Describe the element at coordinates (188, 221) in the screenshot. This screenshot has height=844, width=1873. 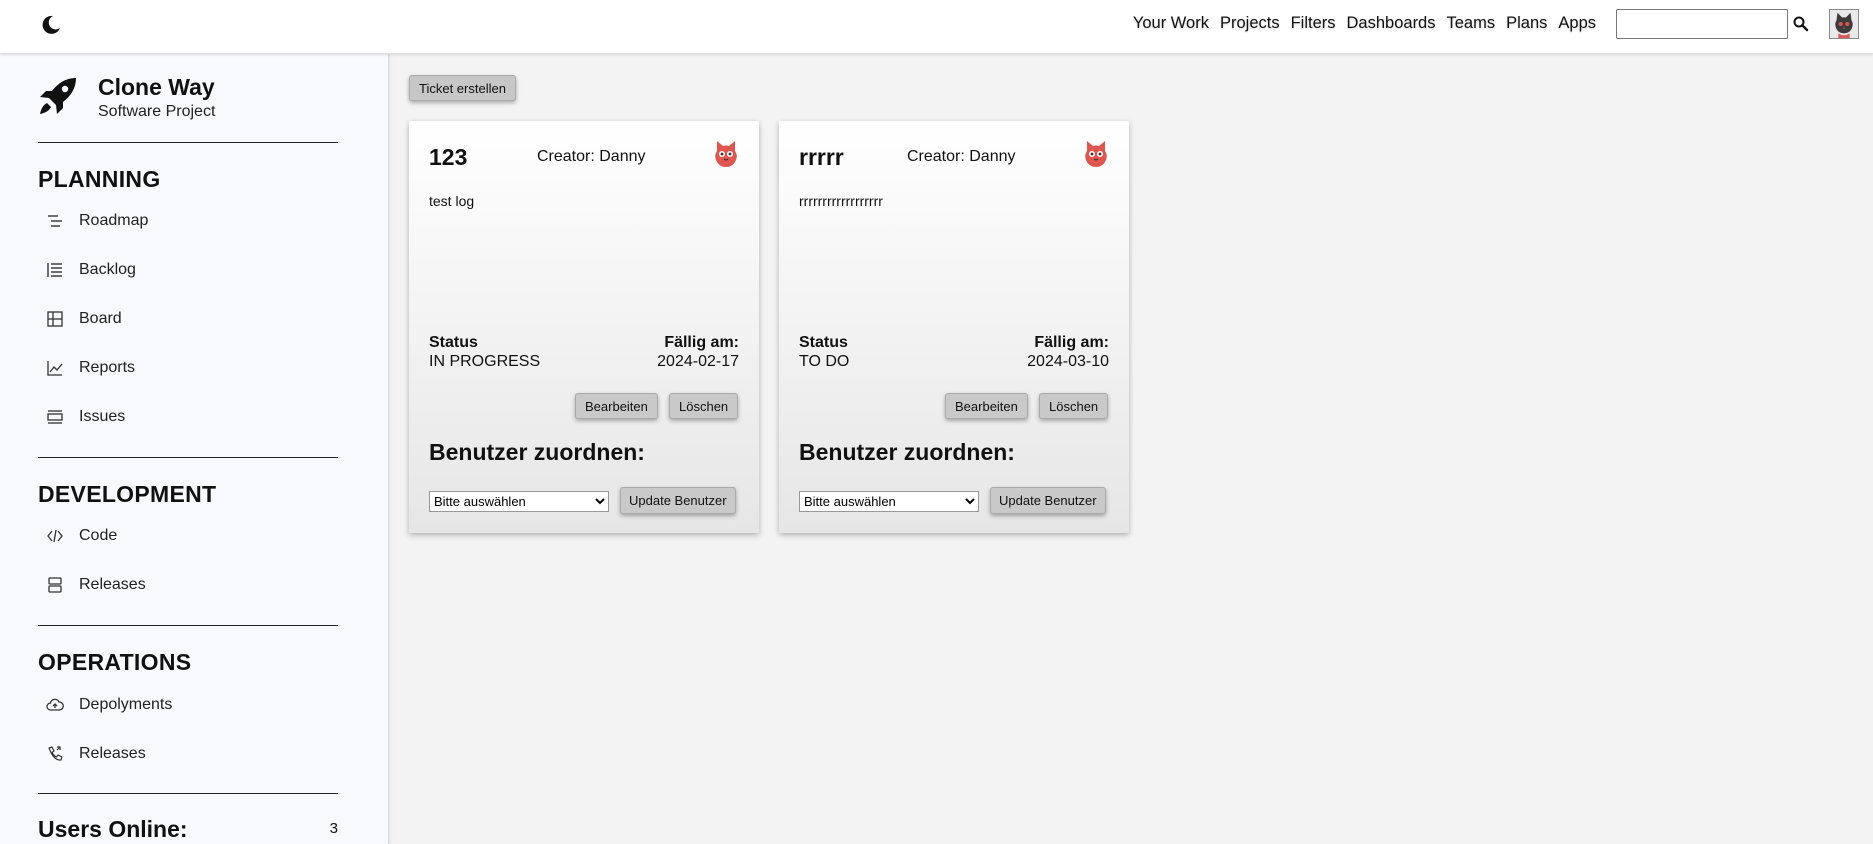
I see `sidebar-item-roadmap: Roadmap` at that location.